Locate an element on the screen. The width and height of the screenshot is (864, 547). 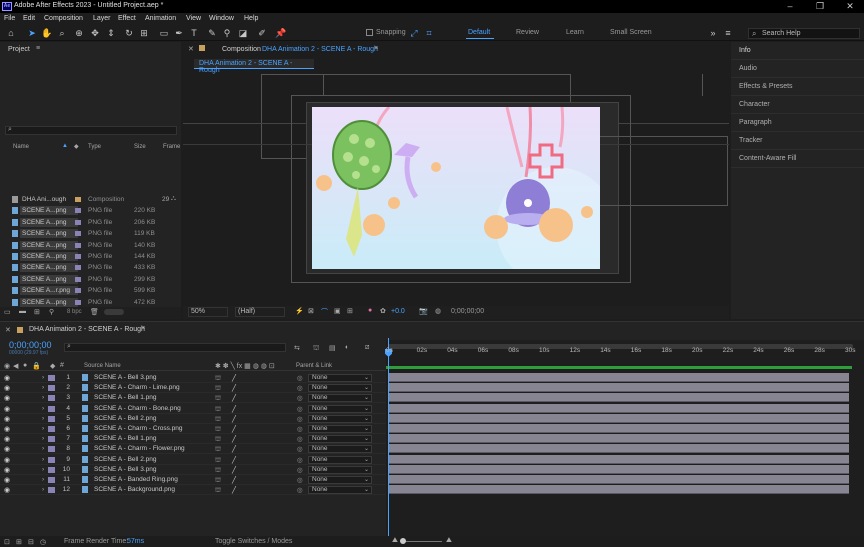
layer-row: ◉ › 3 SCENE A - Bell 1.png ⛫ ╱ ◎ None ⌄ is located at coordinates (193, 398).